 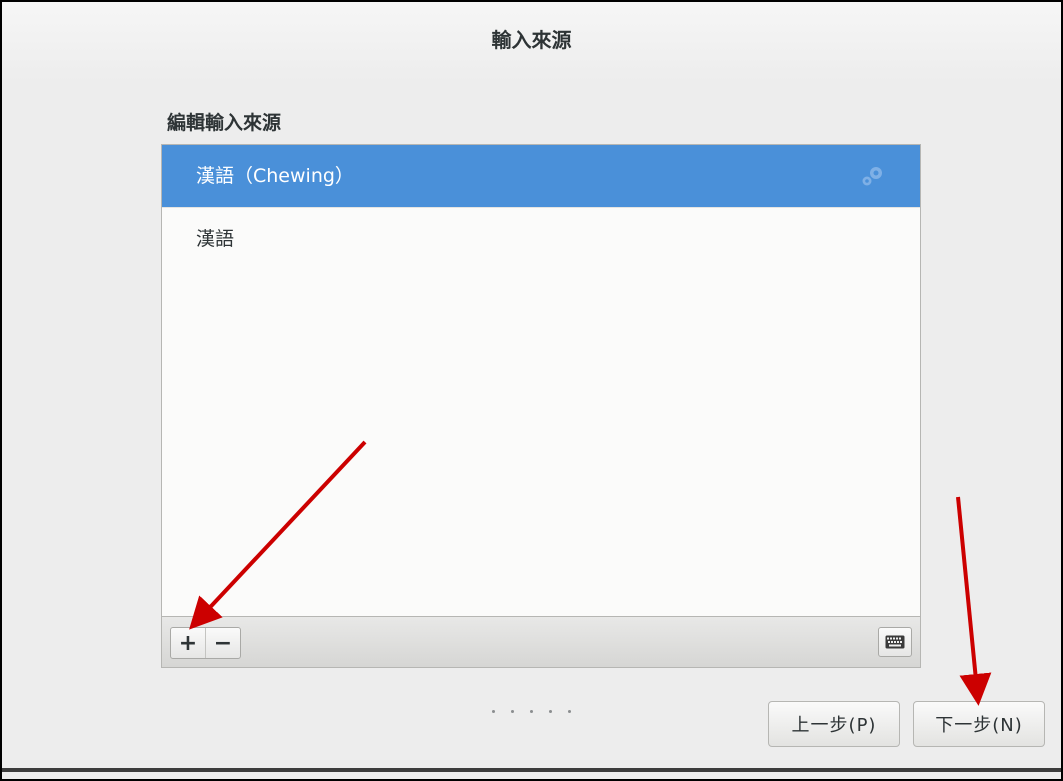 I want to click on add-remove-group: + −, so click(x=205, y=643).